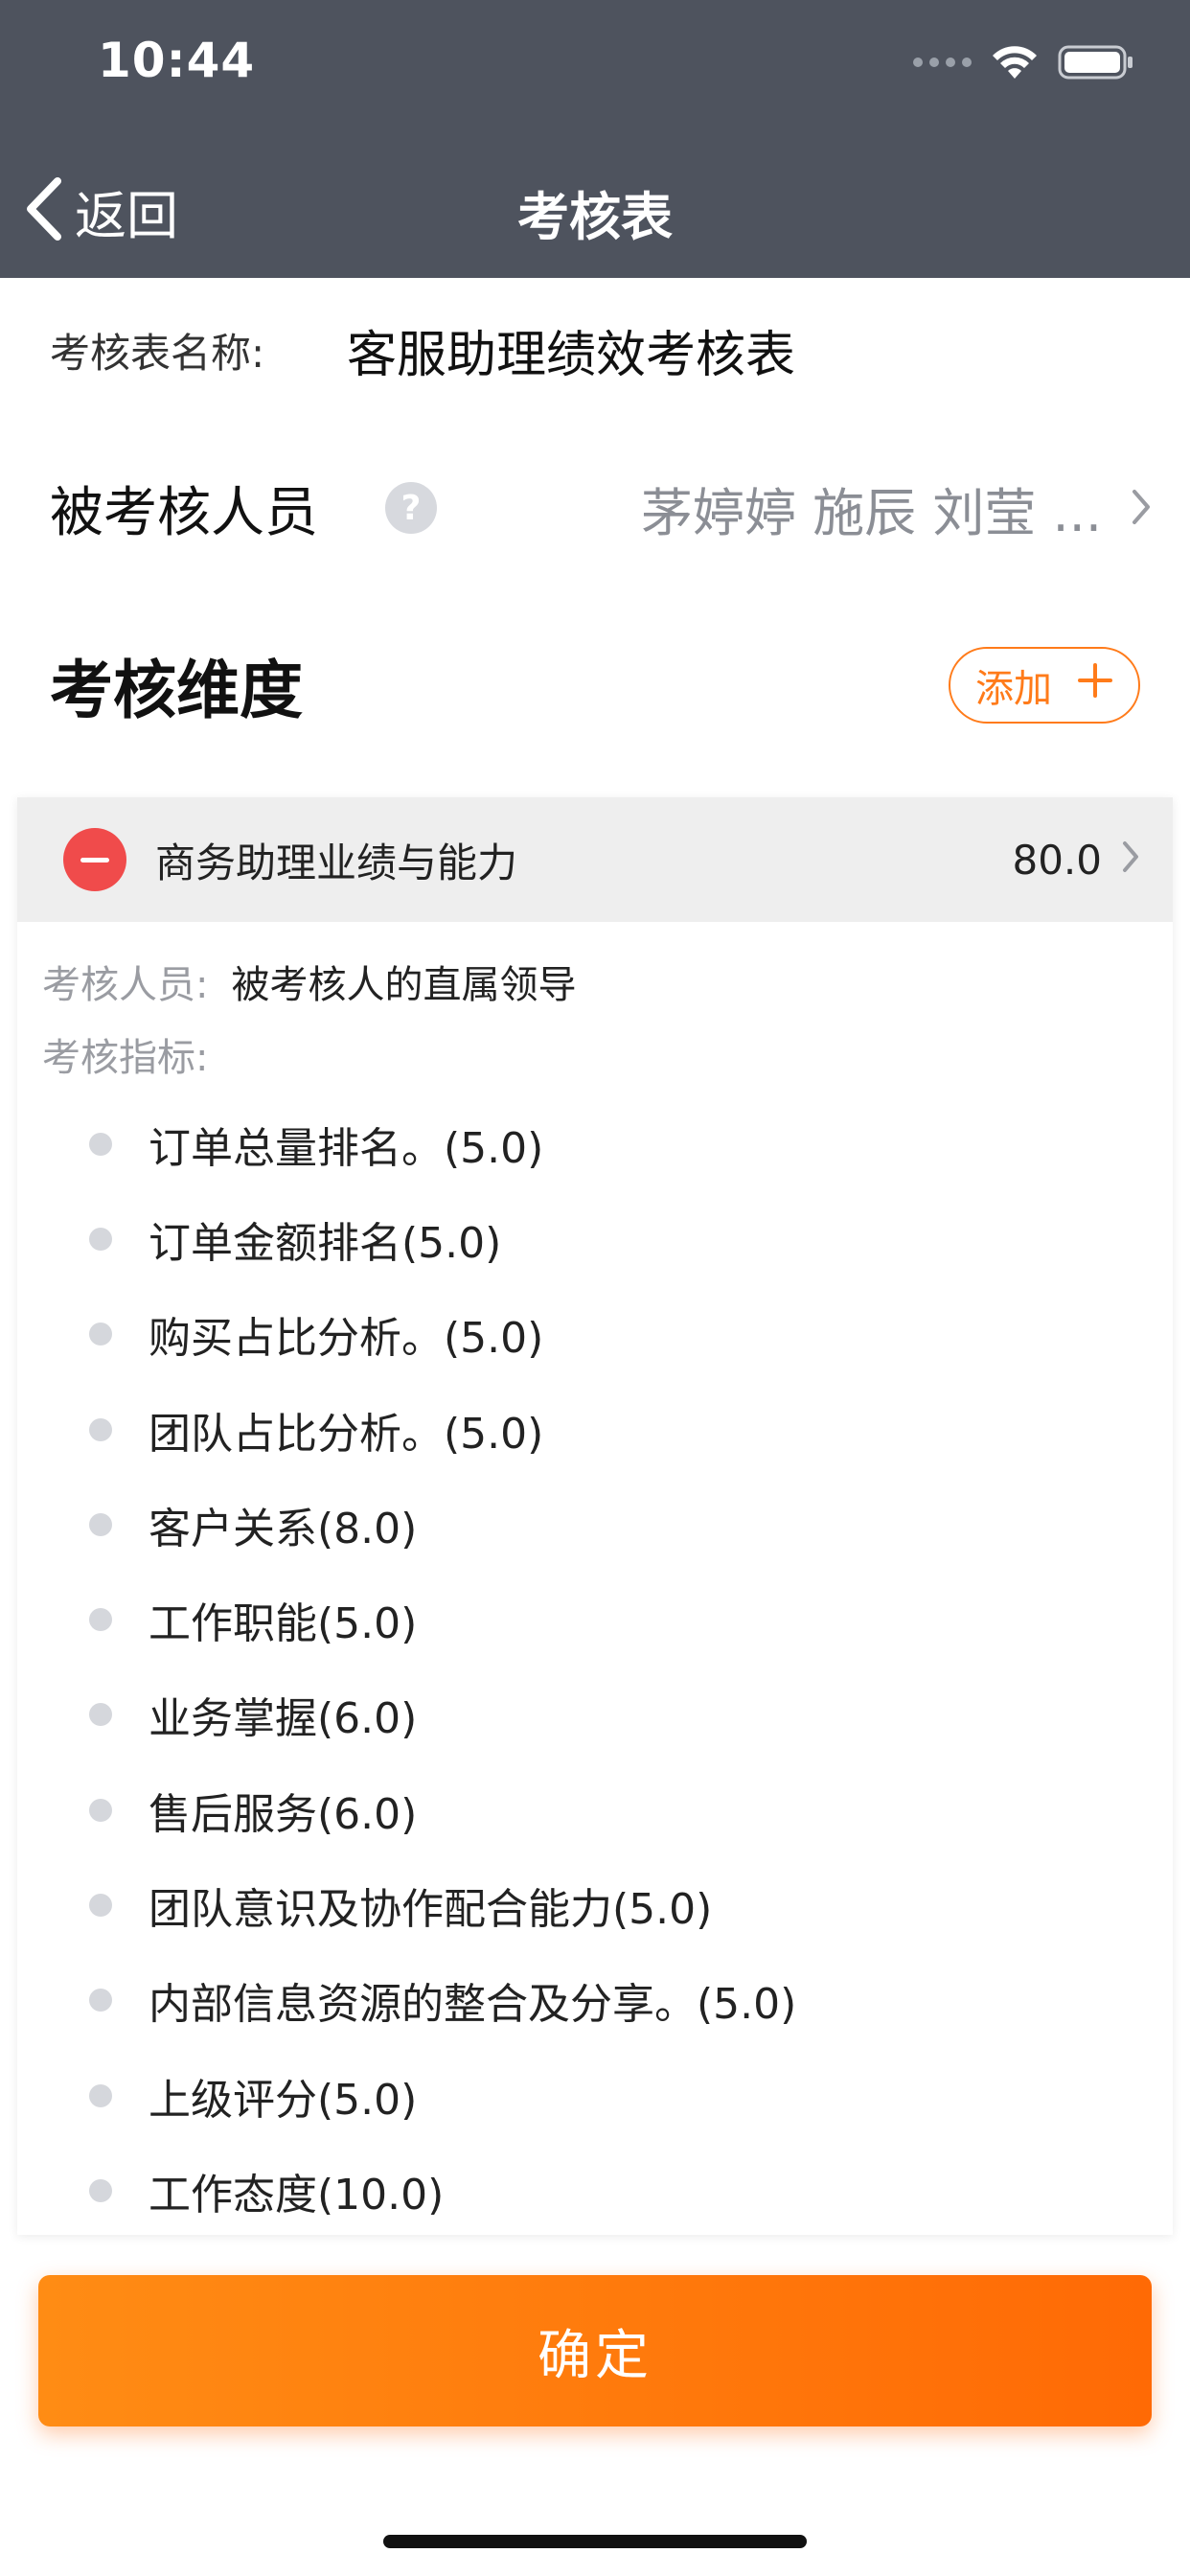 This screenshot has height=2576, width=1190. What do you see at coordinates (284, 1624) in the screenshot?
I see `indicator-text: 工作职能(5.0)` at bounding box center [284, 1624].